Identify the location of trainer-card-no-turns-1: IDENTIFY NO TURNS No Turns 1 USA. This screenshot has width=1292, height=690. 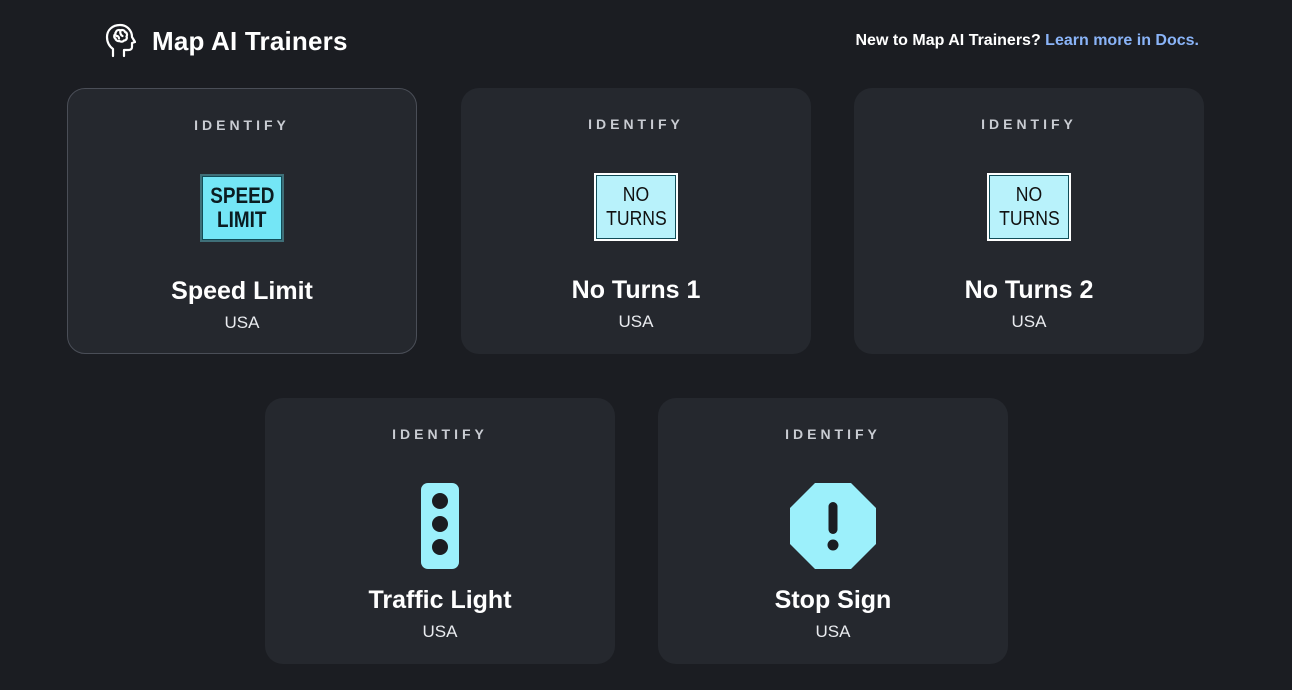
(636, 221).